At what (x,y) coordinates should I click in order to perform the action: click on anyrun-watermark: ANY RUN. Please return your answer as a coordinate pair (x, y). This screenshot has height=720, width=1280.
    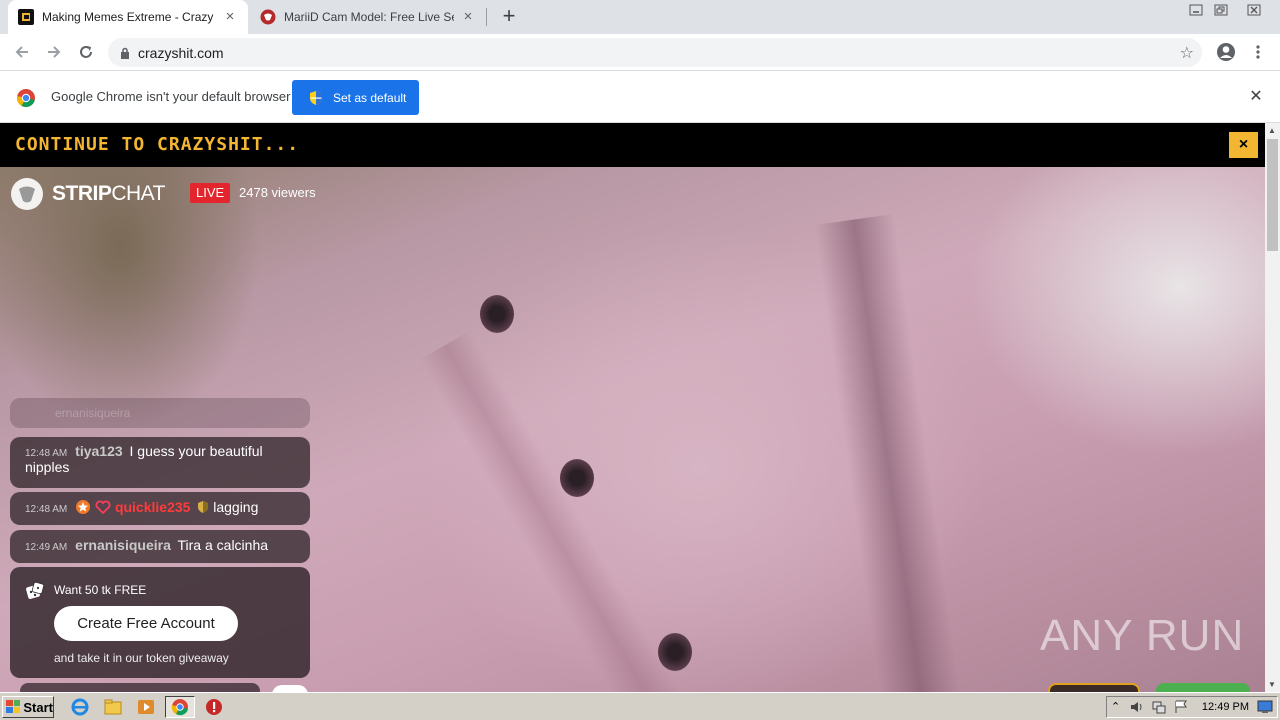
    Looking at the image, I should click on (1142, 635).